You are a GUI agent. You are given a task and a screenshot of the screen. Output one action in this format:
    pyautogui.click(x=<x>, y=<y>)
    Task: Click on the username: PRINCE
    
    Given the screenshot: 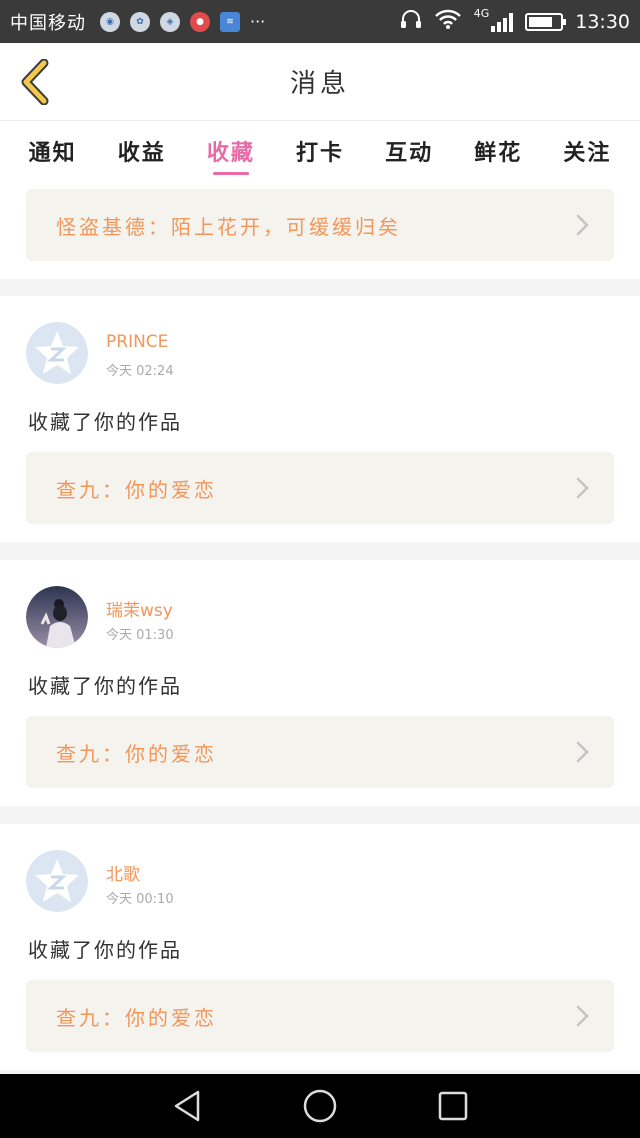 What is the action you would take?
    pyautogui.click(x=137, y=342)
    